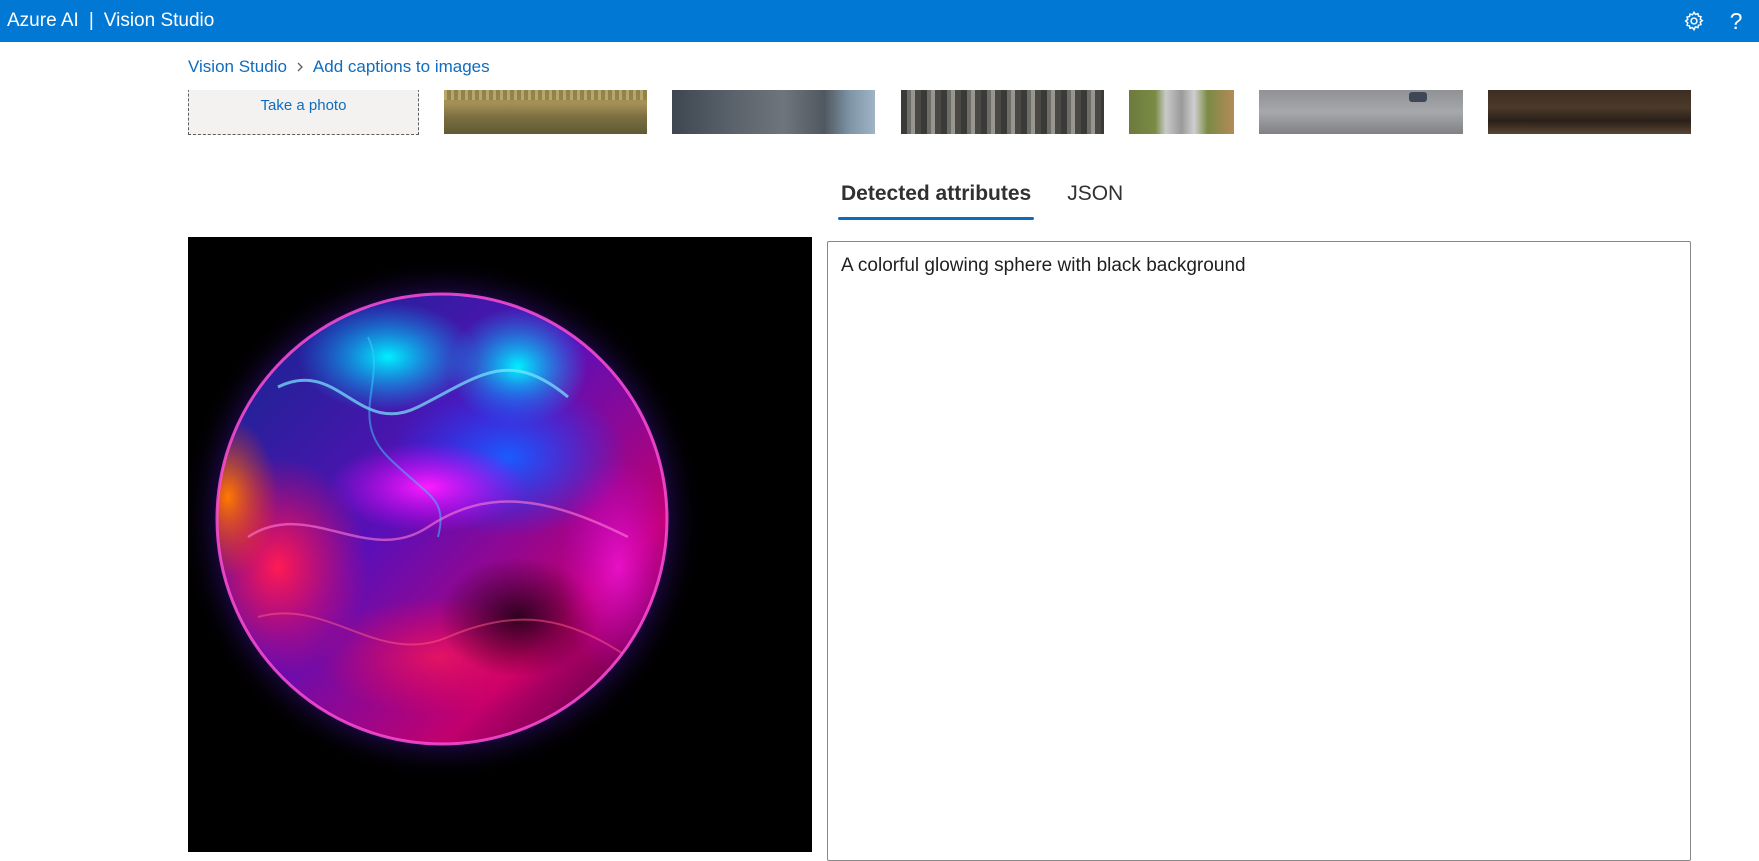 This screenshot has width=1759, height=861. Describe the element at coordinates (43, 20) in the screenshot. I see `brand-name: Azure AI` at that location.